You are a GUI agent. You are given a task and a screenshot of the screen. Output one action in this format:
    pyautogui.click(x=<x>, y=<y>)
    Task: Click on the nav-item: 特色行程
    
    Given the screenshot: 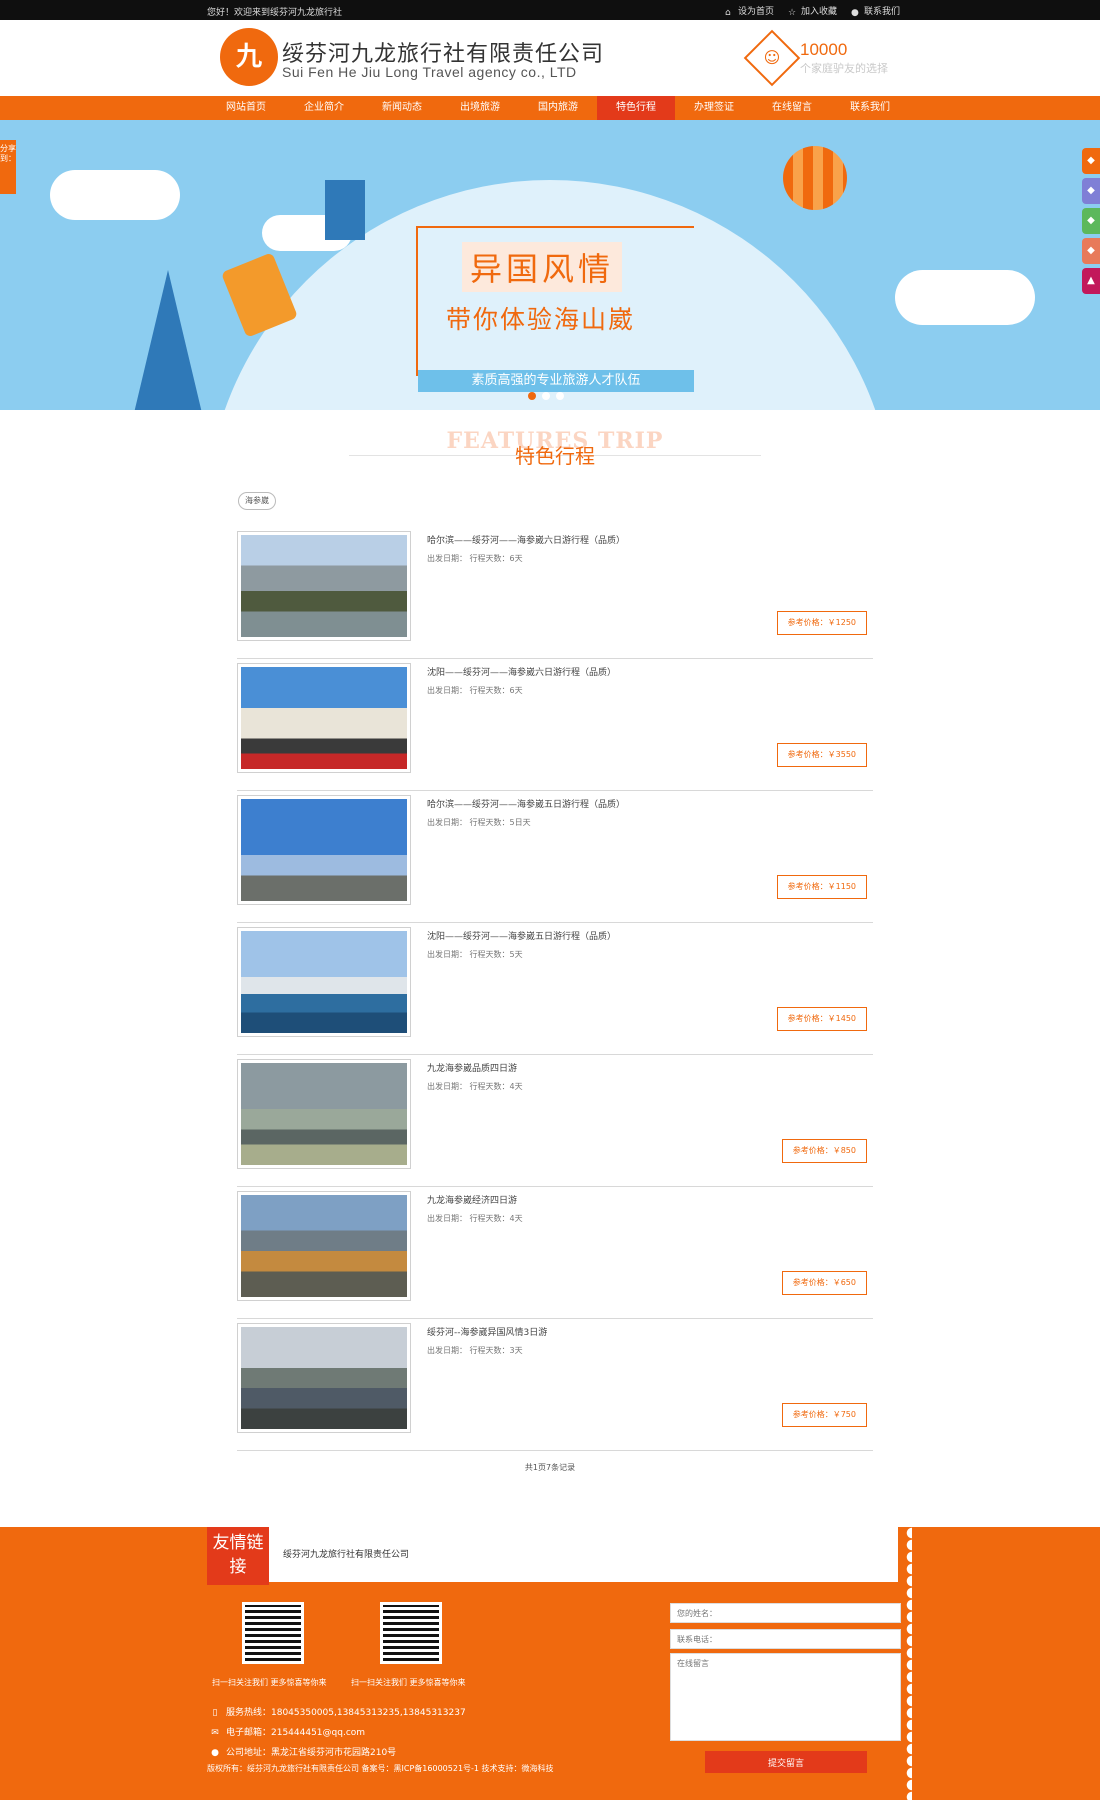 What is the action you would take?
    pyautogui.click(x=636, y=108)
    